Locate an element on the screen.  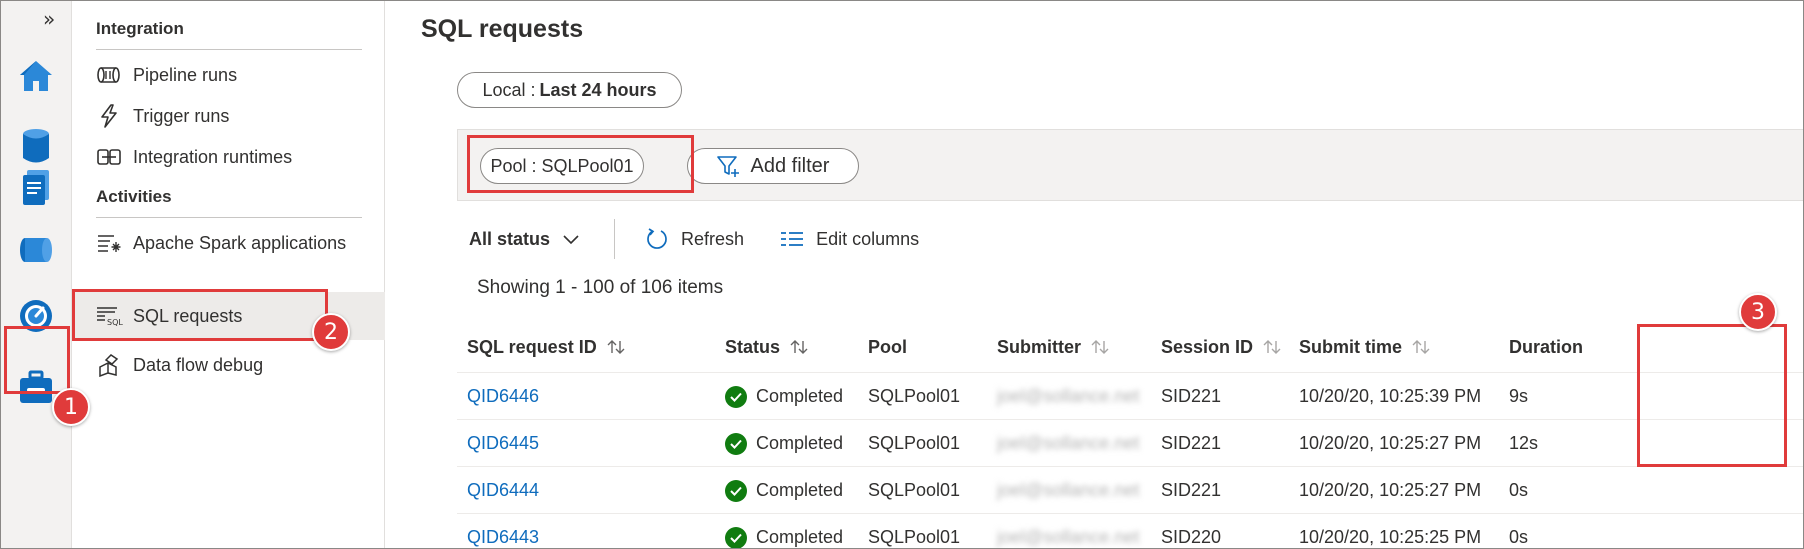
spark-icon is located at coordinates (109, 243).